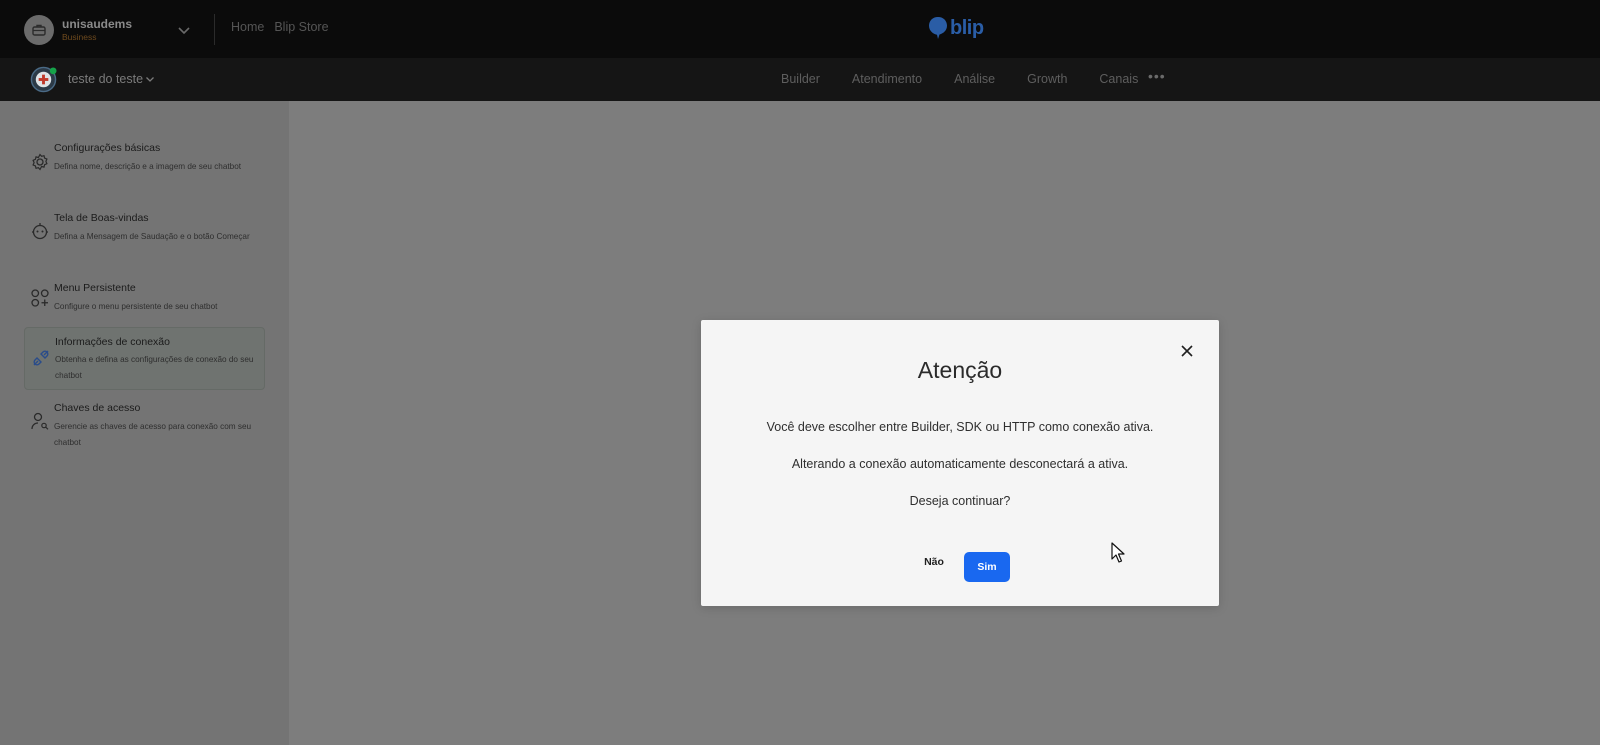  What do you see at coordinates (40, 162) in the screenshot?
I see `gear-icon` at bounding box center [40, 162].